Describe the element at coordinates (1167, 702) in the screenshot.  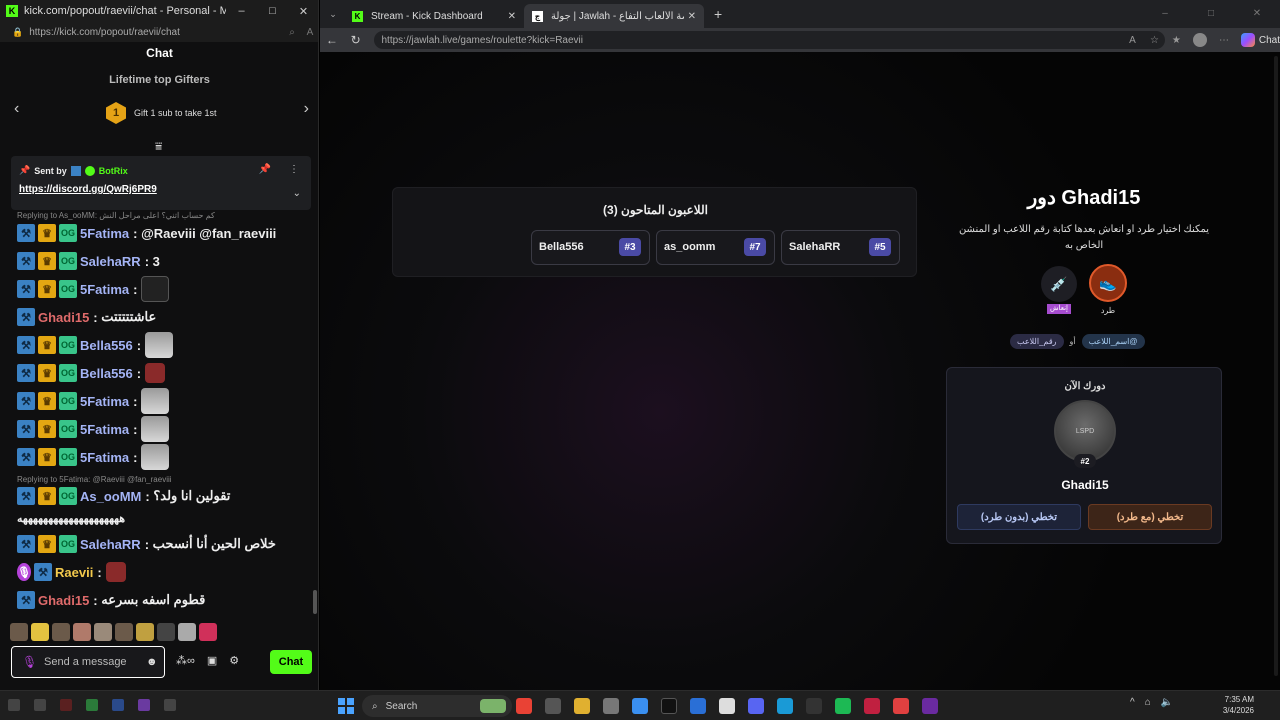
I see `volume-icon: 🔈` at that location.